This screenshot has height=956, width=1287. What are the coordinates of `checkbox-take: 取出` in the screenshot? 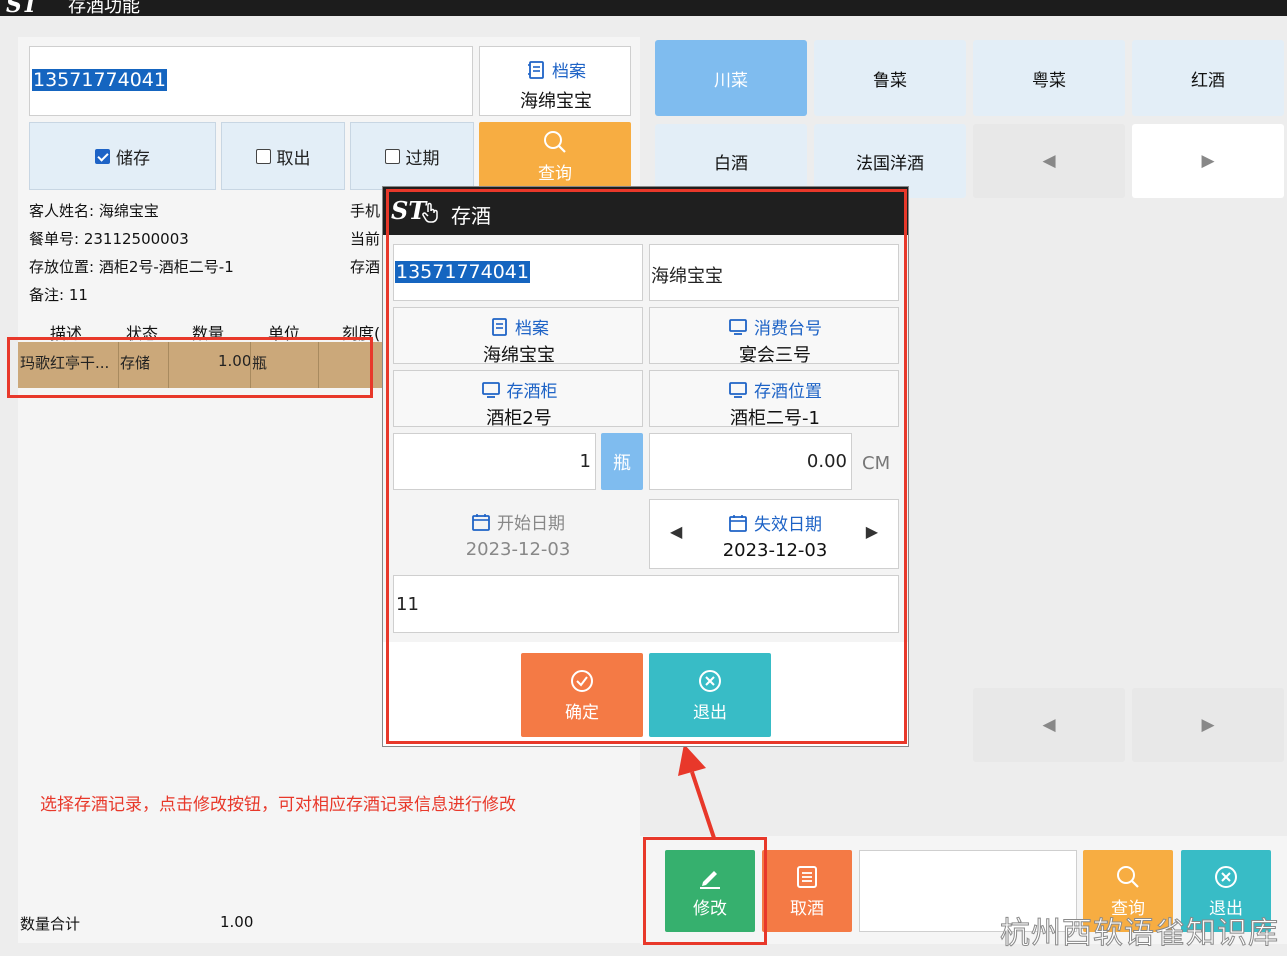 It's located at (283, 156).